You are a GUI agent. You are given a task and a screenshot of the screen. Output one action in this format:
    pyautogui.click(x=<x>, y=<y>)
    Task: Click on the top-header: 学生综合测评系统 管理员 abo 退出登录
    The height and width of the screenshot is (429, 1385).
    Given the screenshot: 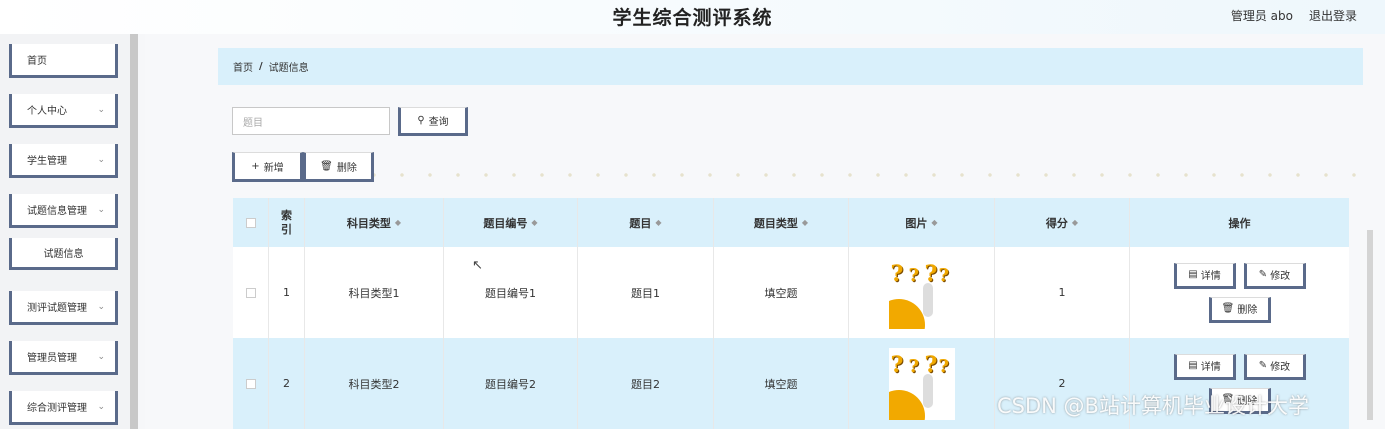 What is the action you would take?
    pyautogui.click(x=692, y=17)
    